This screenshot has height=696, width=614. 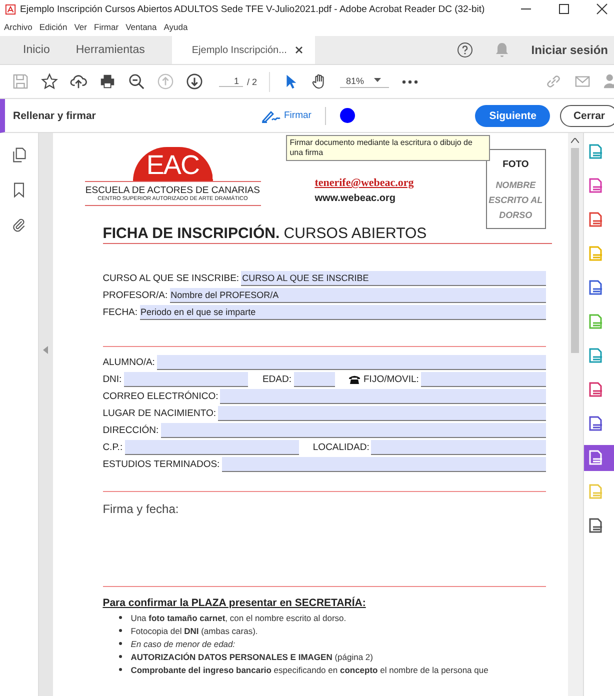 What do you see at coordinates (355, 198) in the screenshot?
I see `website-text: www.webeac.org` at bounding box center [355, 198].